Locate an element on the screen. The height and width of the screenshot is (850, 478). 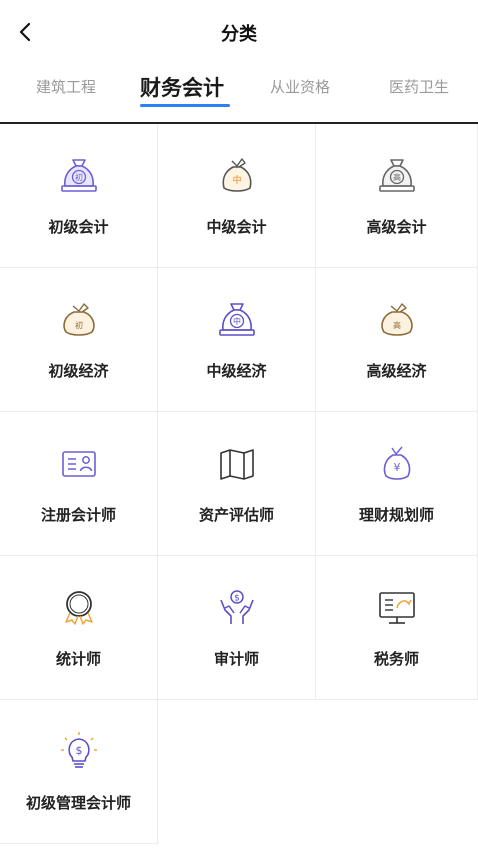
medal-icon is located at coordinates (78, 608).